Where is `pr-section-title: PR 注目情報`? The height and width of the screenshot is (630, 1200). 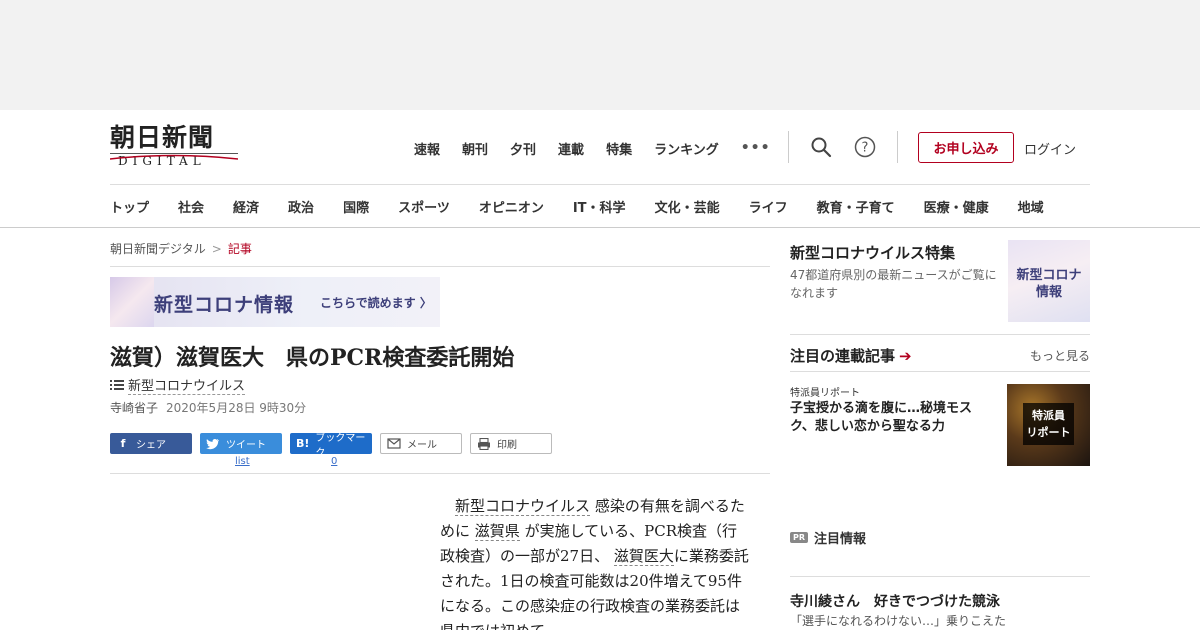 pr-section-title: PR 注目情報 is located at coordinates (828, 537).